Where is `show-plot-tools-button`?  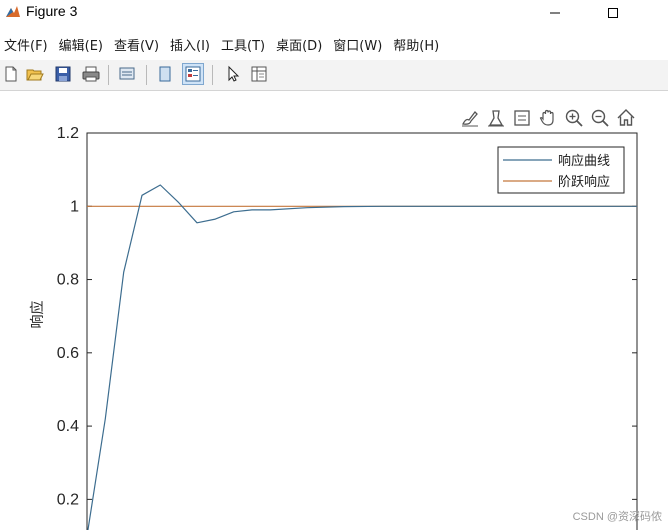
show-plot-tools-button is located at coordinates (193, 74).